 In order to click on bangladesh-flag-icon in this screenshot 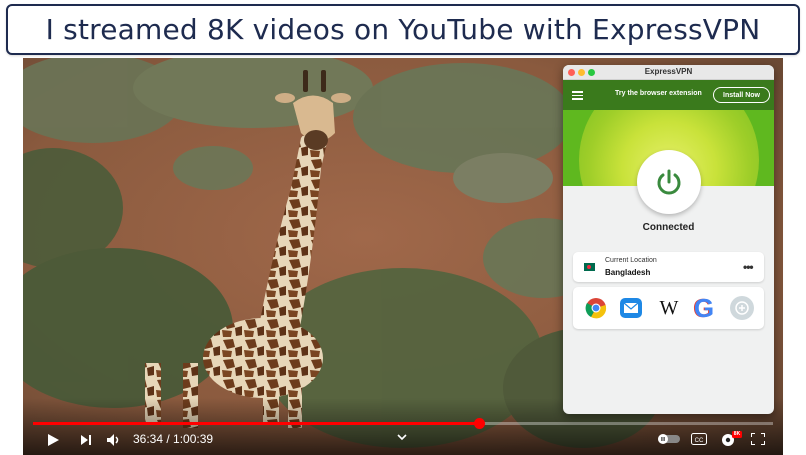, I will do `click(589, 267)`.